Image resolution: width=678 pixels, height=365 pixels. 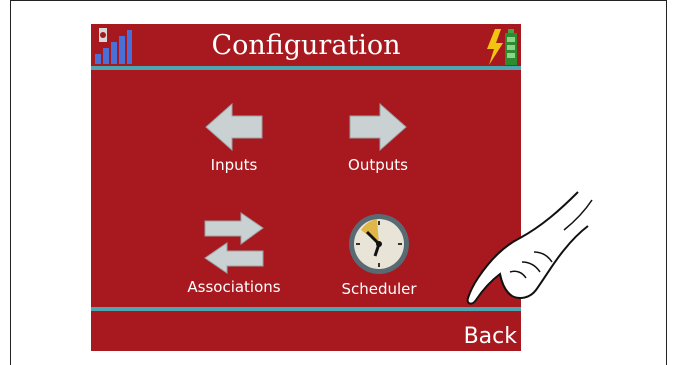 What do you see at coordinates (234, 243) in the screenshot?
I see `swap-arrows-icon` at bounding box center [234, 243].